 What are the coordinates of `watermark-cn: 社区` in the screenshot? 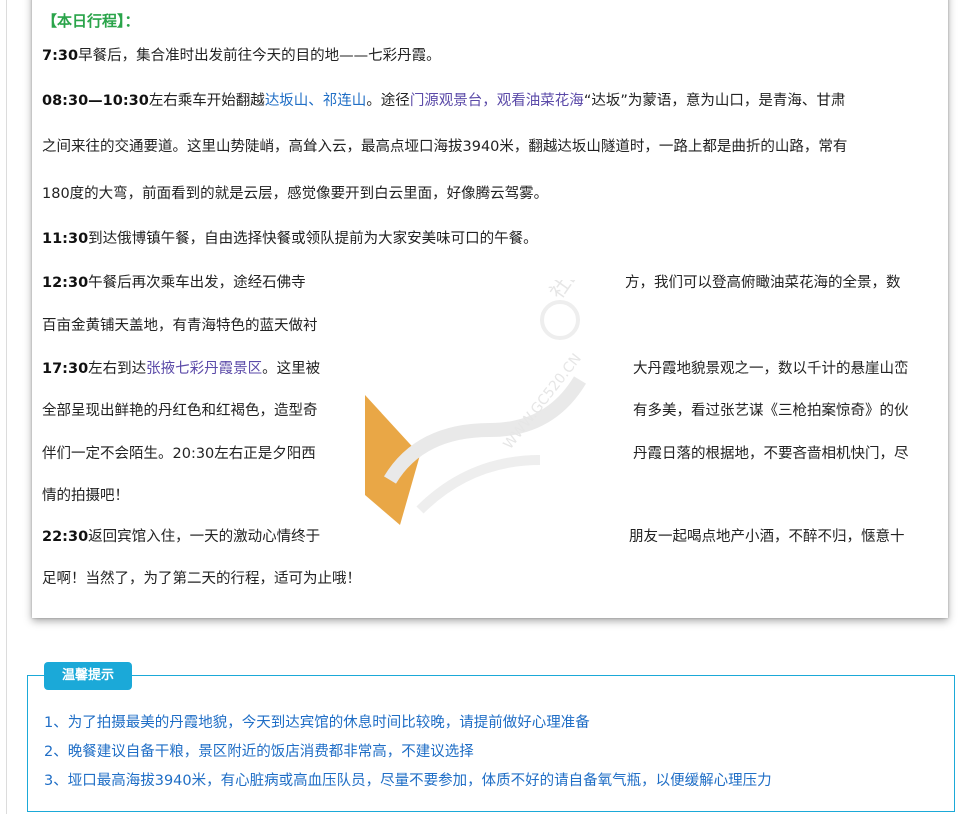 It's located at (565, 291).